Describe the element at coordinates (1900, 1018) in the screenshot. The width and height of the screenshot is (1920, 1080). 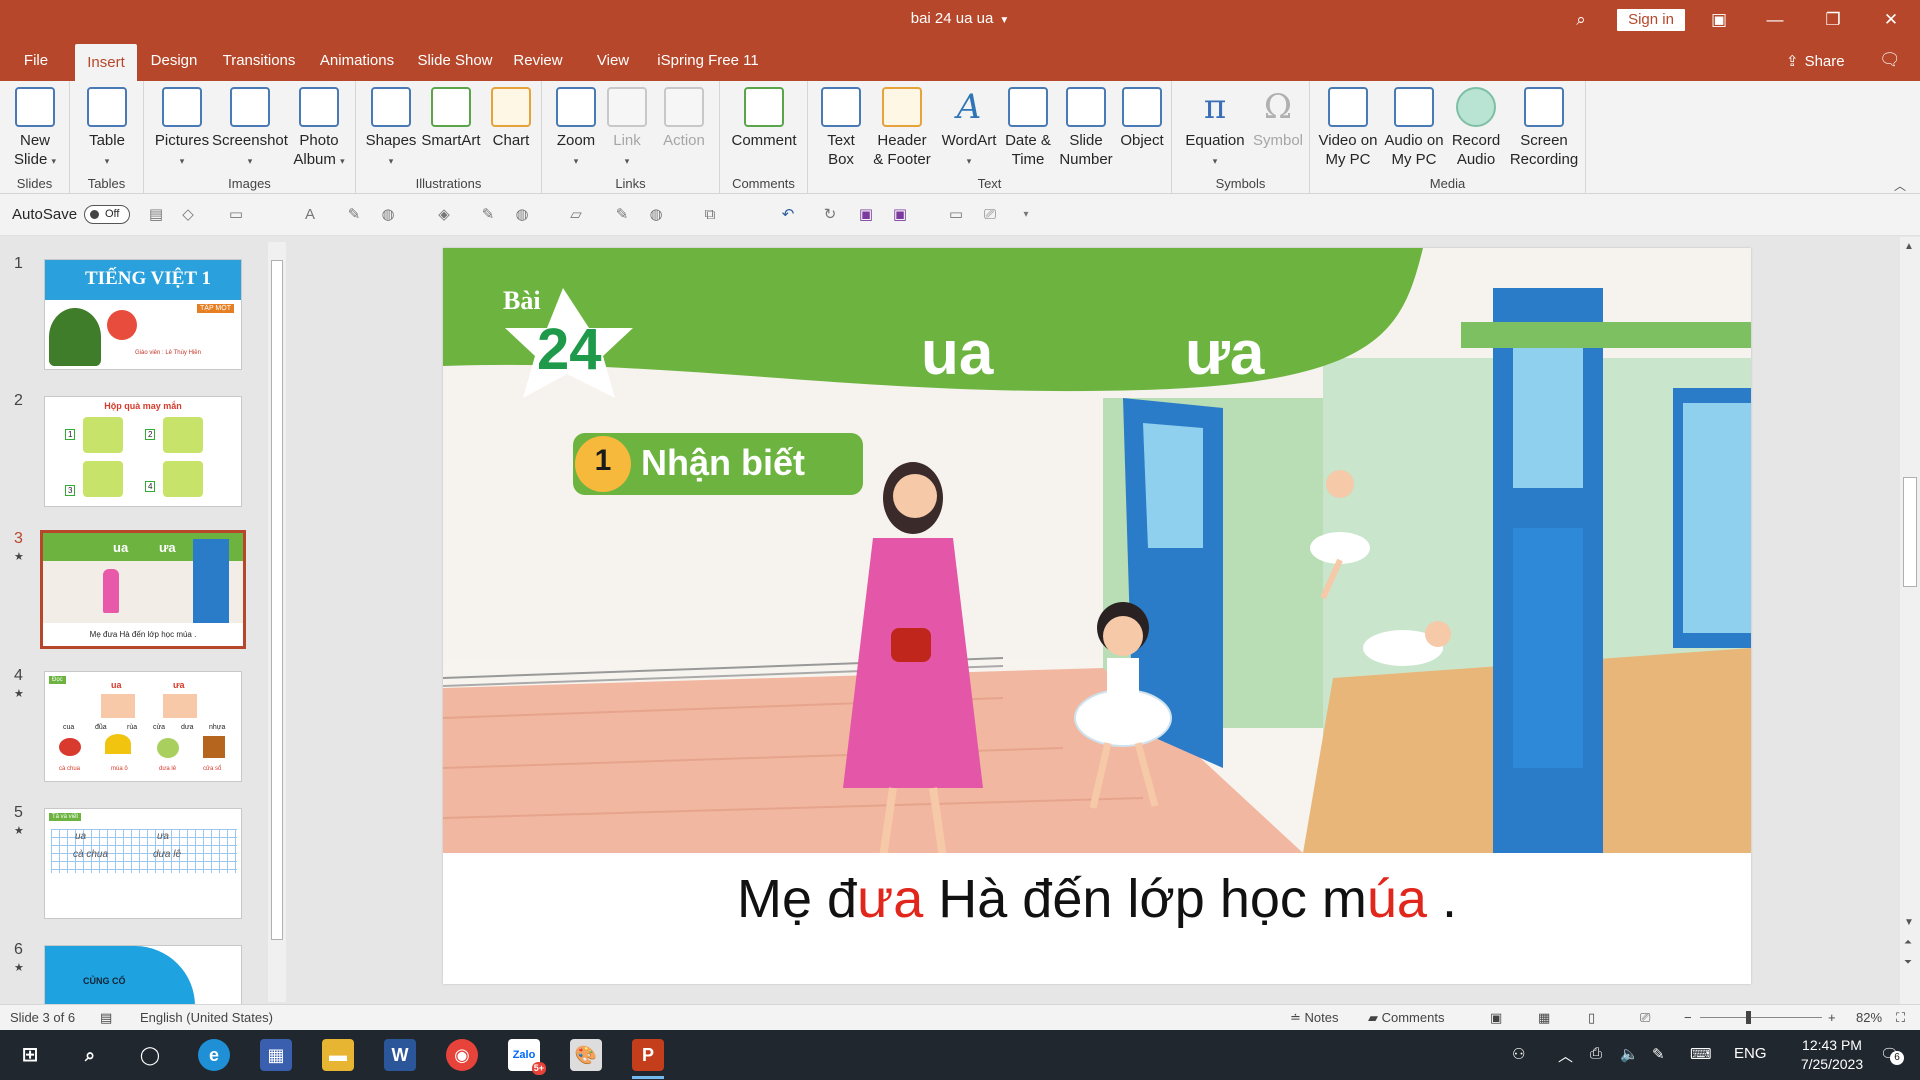
I see `fit-to-window-icon: ⛶` at that location.